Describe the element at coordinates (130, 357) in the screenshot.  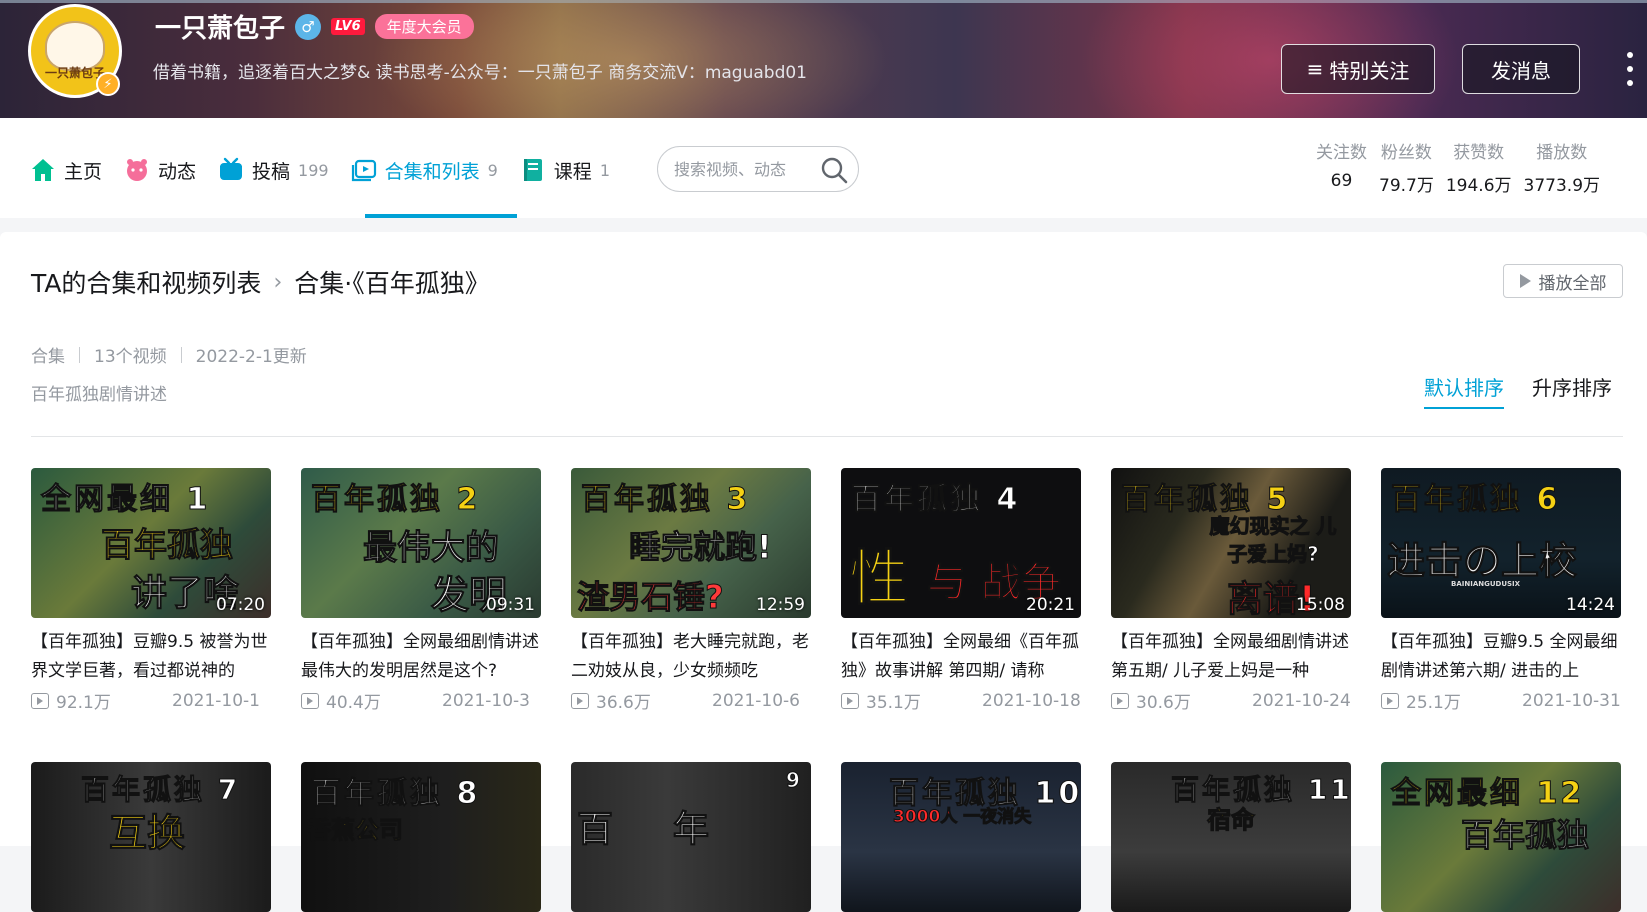
I see `video-count: 13个视频` at that location.